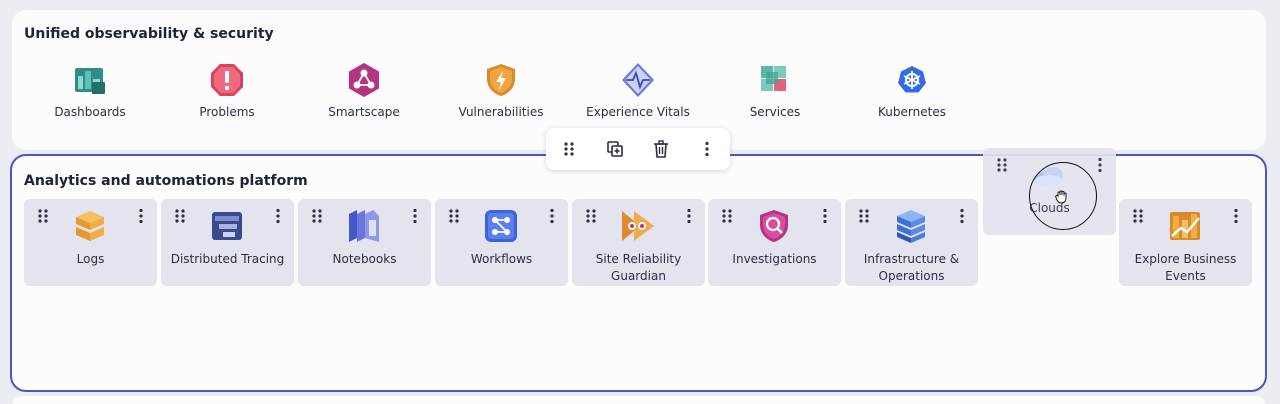 The width and height of the screenshot is (1280, 404). Describe the element at coordinates (90, 112) in the screenshot. I see `app-label: Dashboards` at that location.